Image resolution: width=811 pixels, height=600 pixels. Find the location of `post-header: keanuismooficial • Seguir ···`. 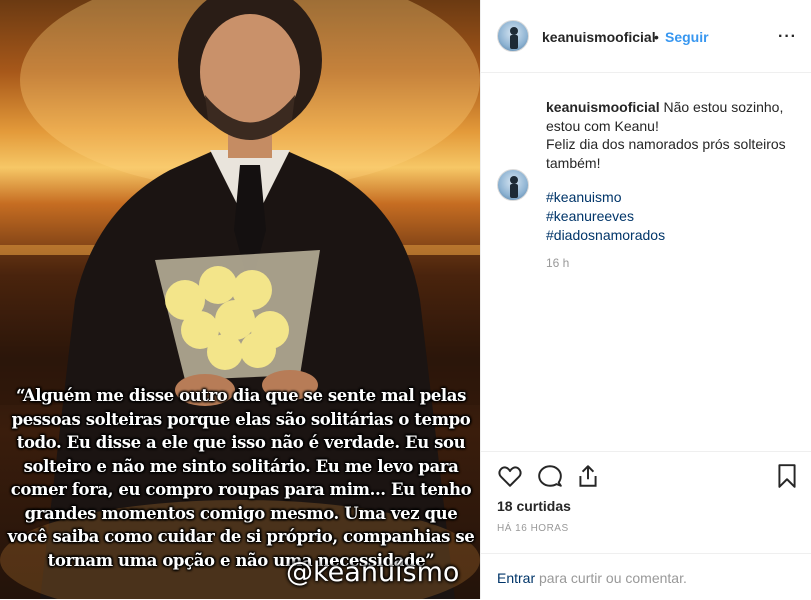

post-header: keanuismooficial • Seguir ··· is located at coordinates (646, 36).